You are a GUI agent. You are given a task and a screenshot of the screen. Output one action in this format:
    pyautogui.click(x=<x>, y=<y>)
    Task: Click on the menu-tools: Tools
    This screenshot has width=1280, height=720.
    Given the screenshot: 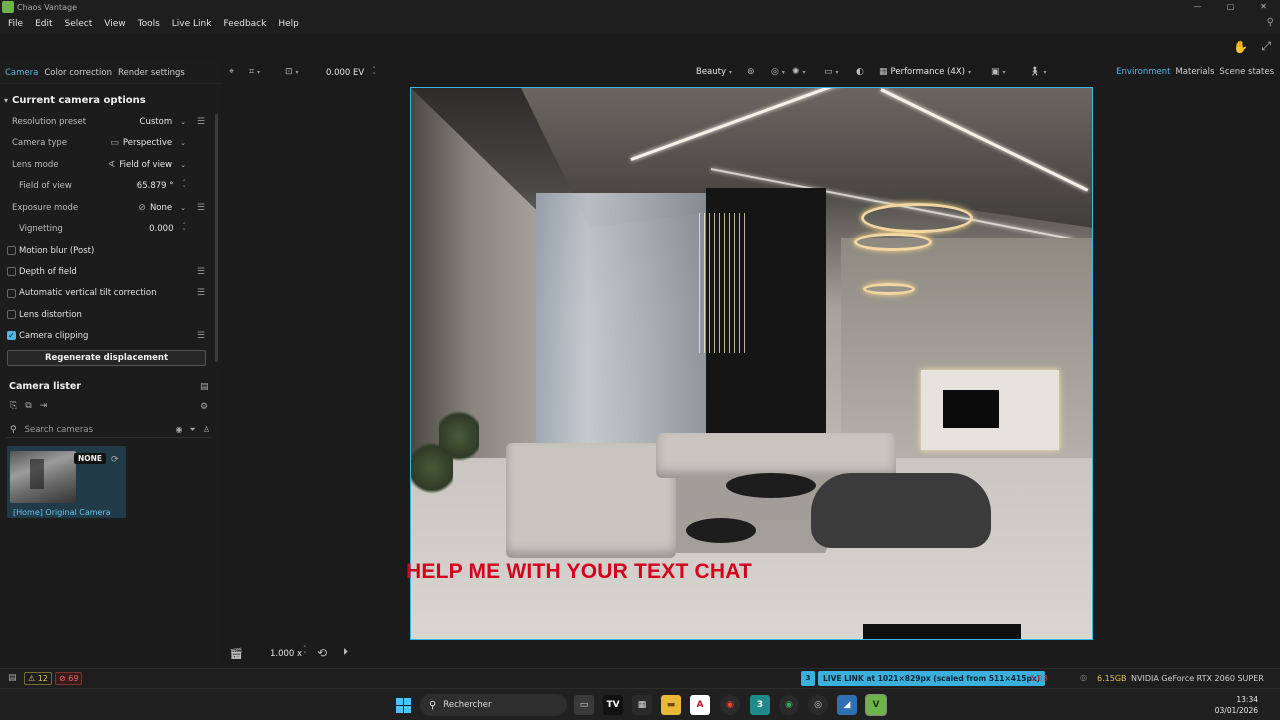 What is the action you would take?
    pyautogui.click(x=149, y=24)
    